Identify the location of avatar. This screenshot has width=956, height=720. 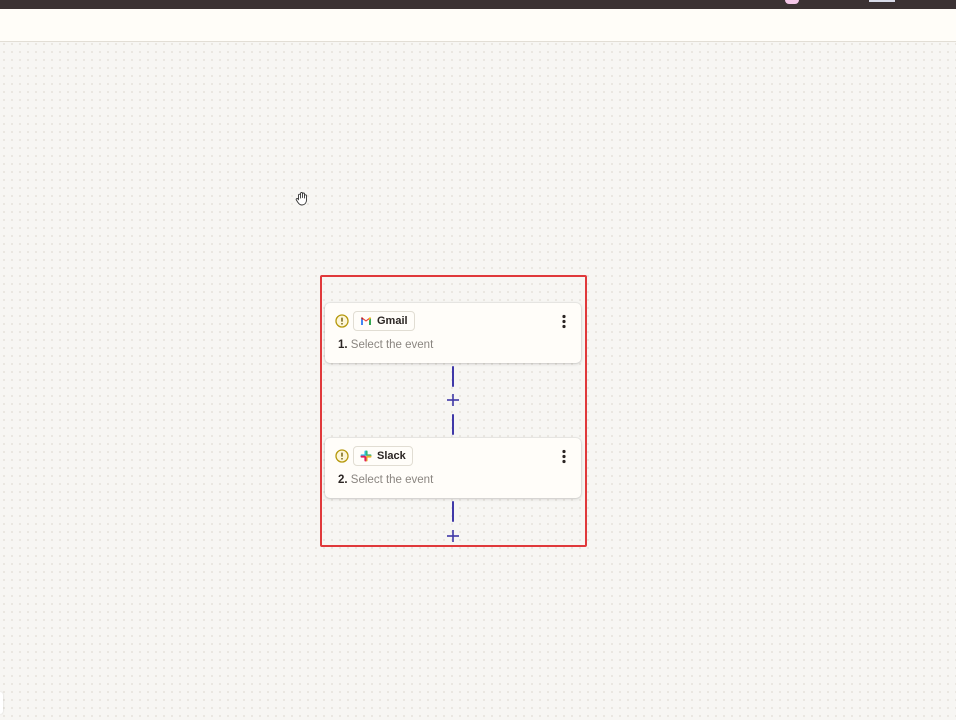
(792, 2).